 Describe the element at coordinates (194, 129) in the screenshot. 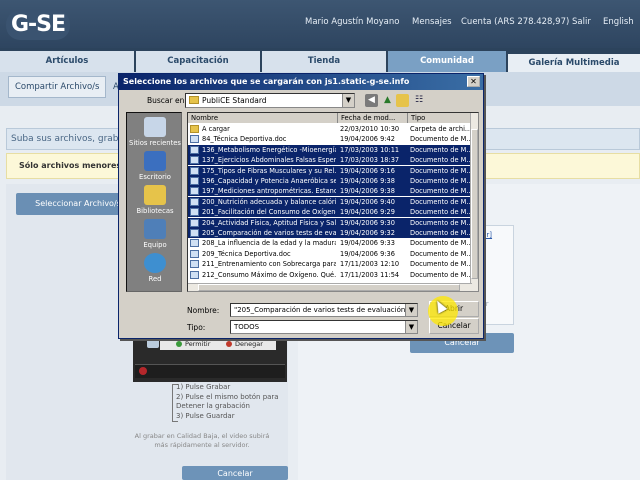

I see `folder-icon` at that location.